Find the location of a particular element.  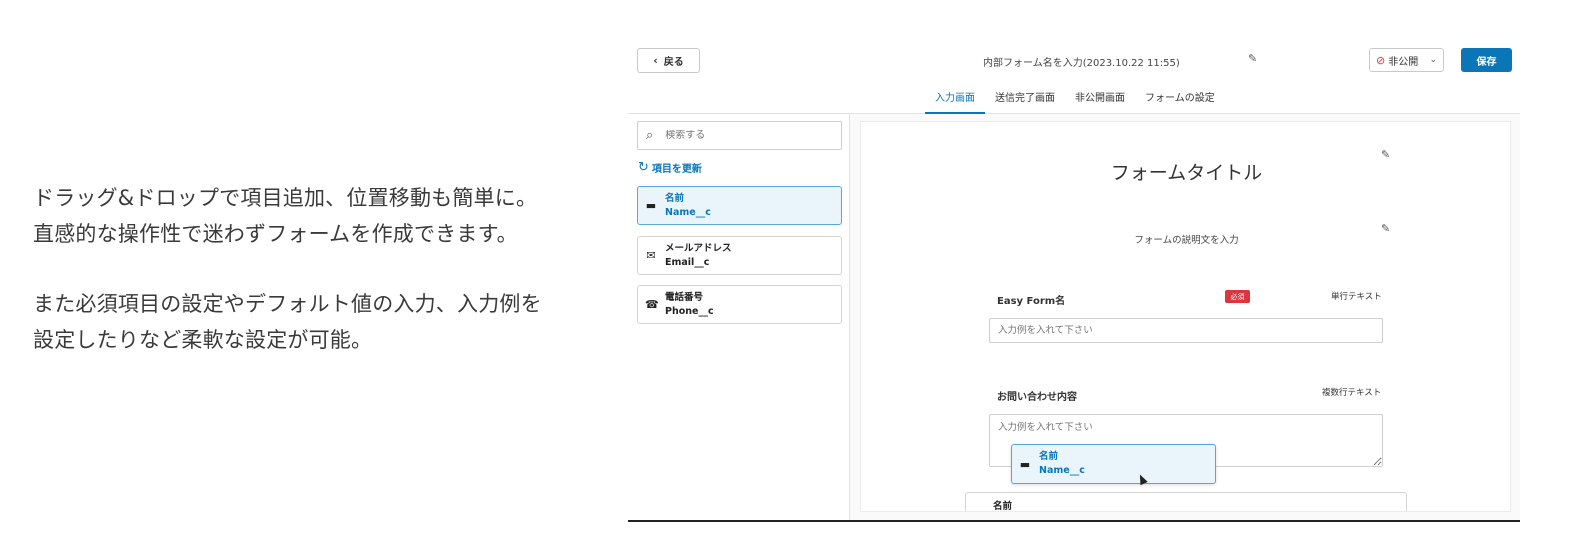

ban-icon: ⊘ is located at coordinates (1381, 60).